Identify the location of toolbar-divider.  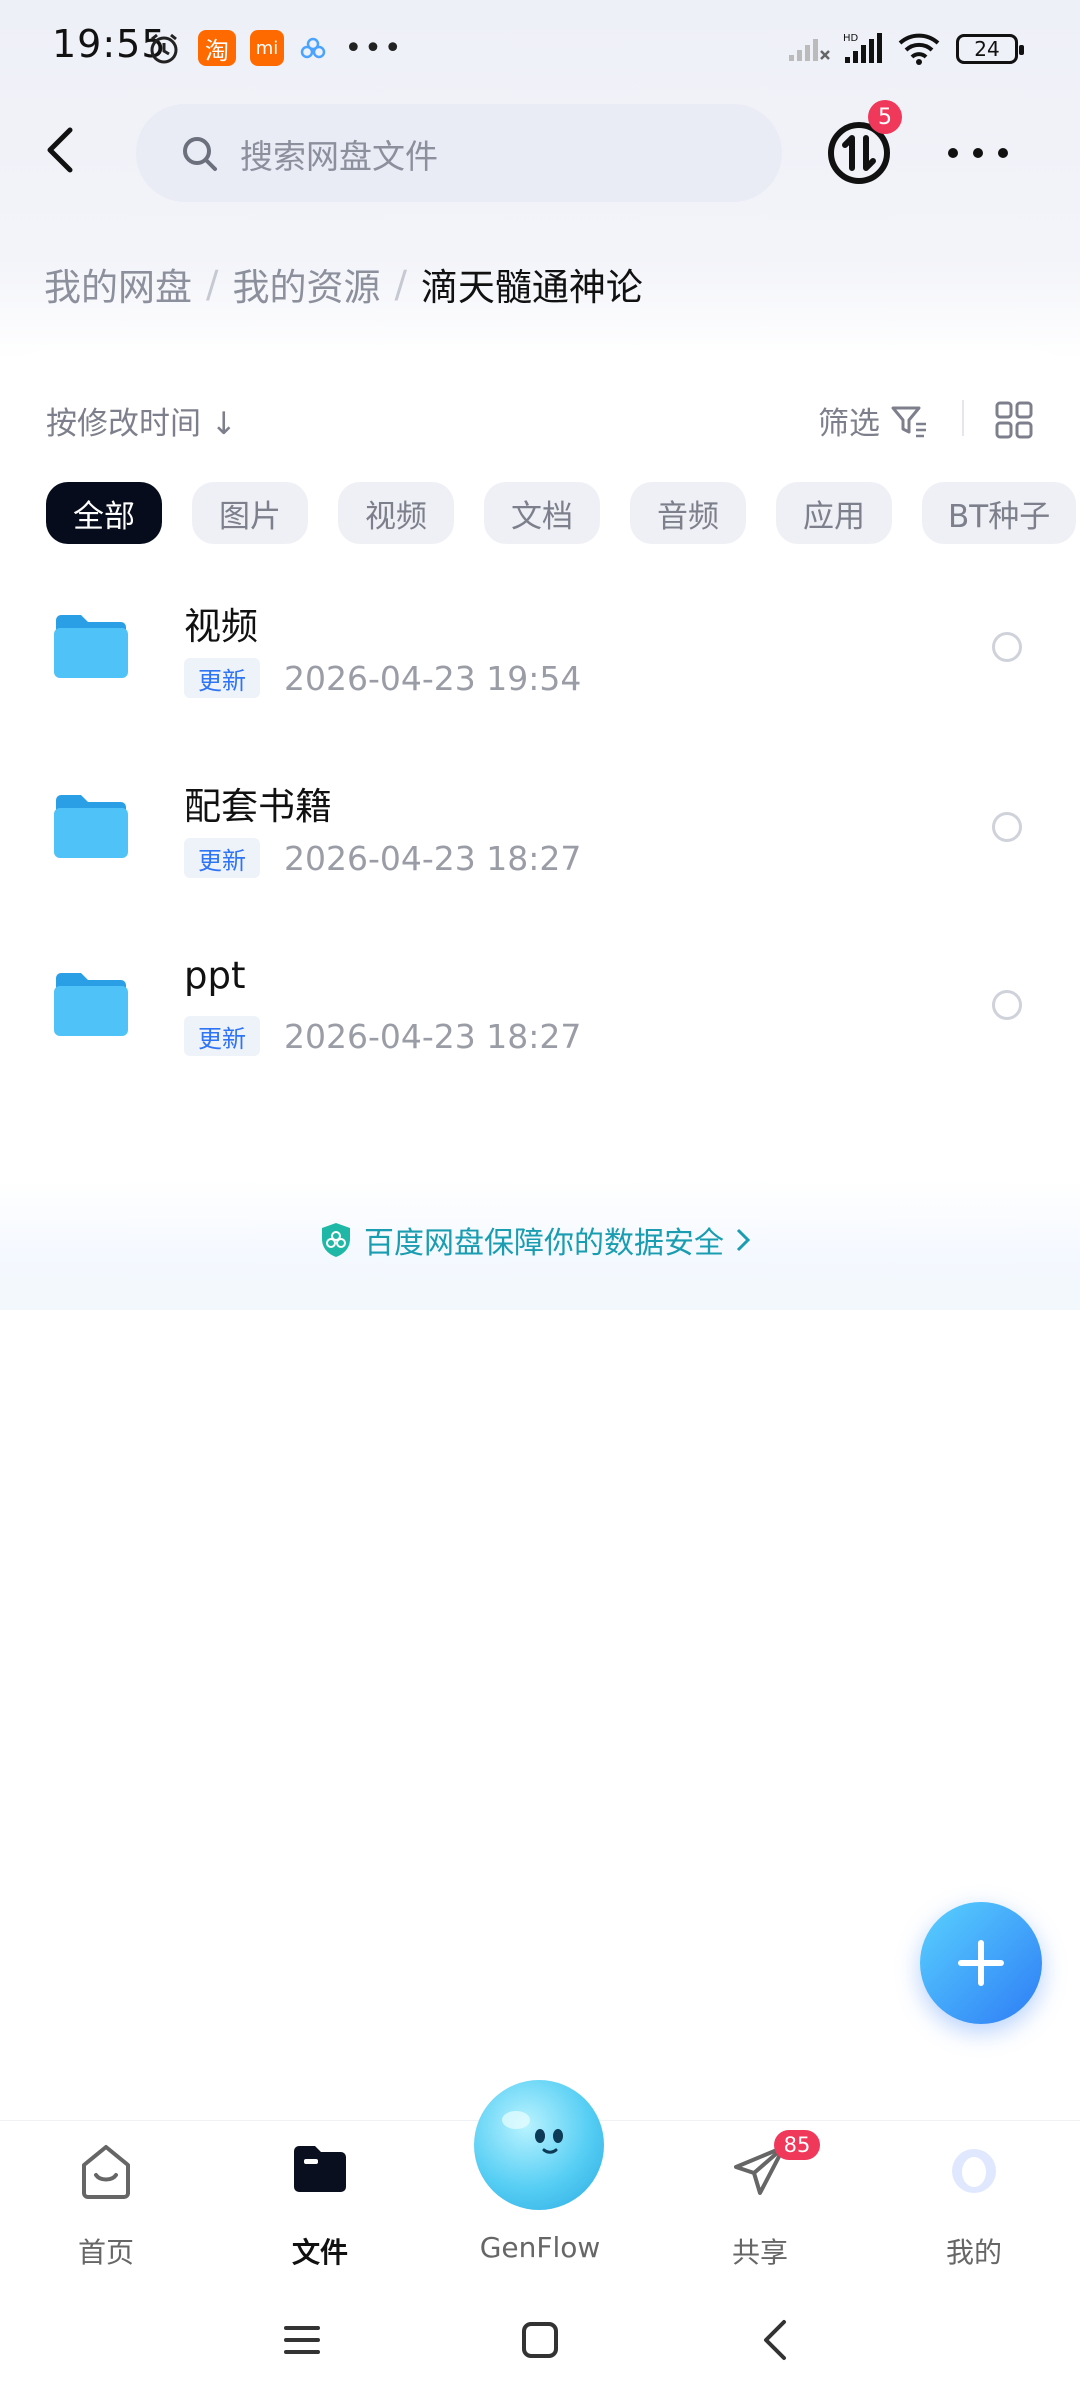
(963, 418).